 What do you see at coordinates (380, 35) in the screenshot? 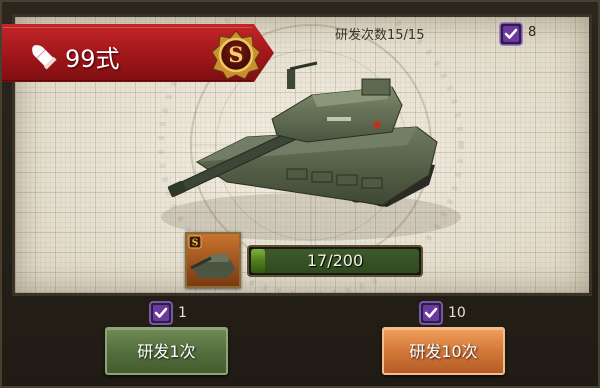
I see `research-count-label: 研发次数15/15` at bounding box center [380, 35].